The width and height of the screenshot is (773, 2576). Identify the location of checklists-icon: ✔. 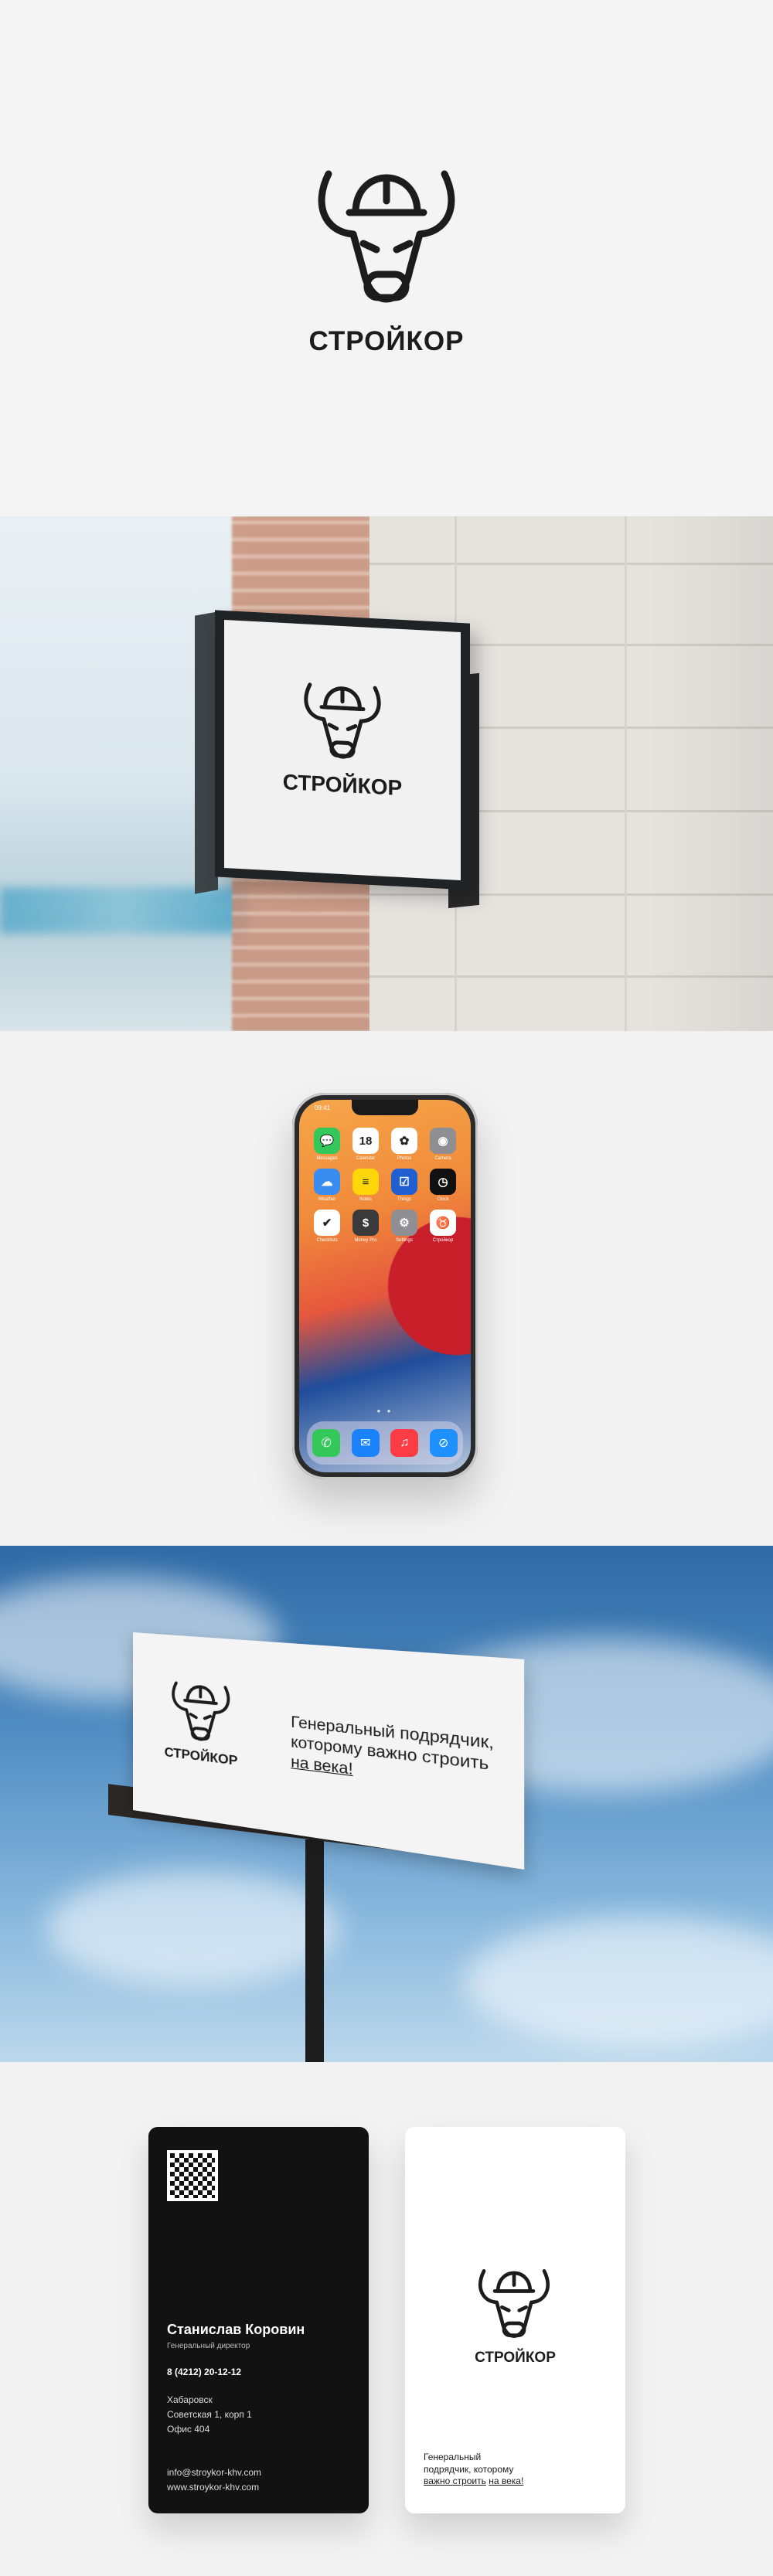
(327, 1223).